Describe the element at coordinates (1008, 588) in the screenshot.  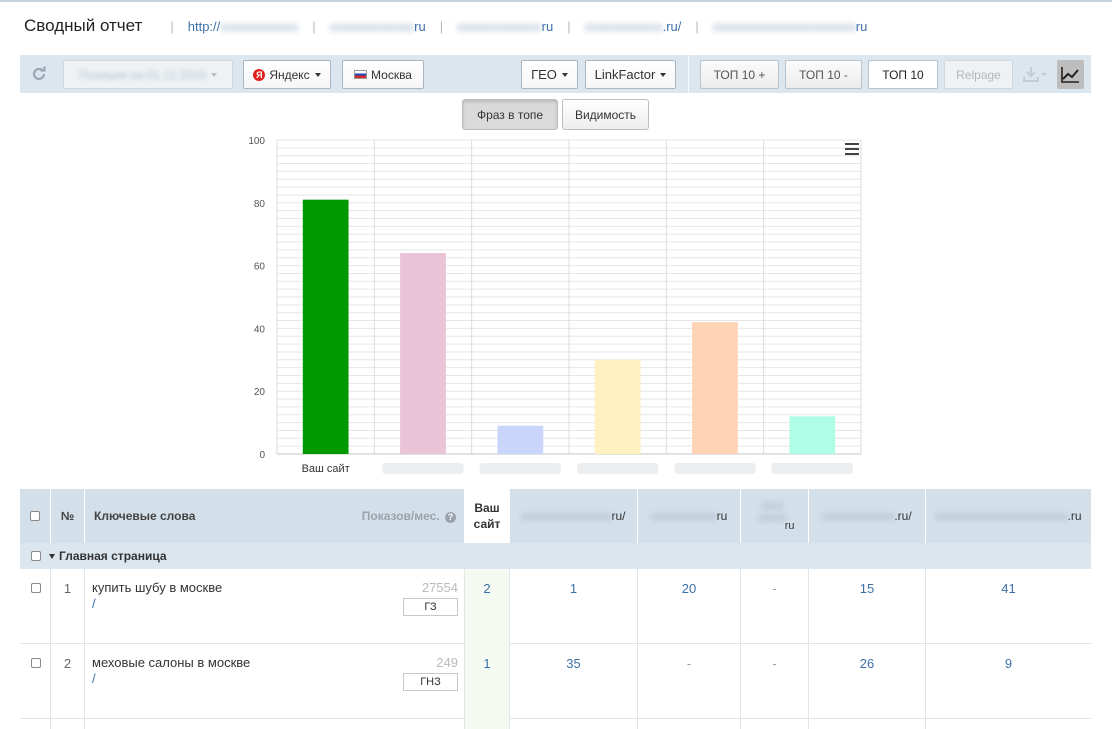
I see `competitor-position: 41` at that location.